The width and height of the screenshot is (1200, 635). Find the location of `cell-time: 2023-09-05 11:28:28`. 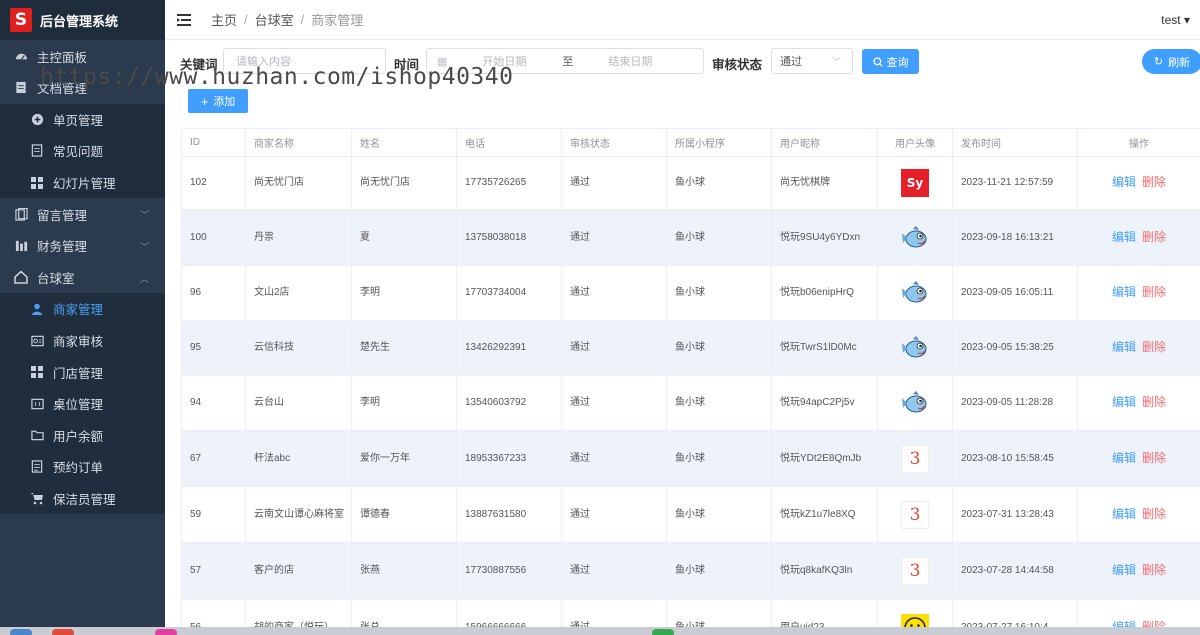

cell-time: 2023-09-05 11:28:28 is located at coordinates (1015, 403).